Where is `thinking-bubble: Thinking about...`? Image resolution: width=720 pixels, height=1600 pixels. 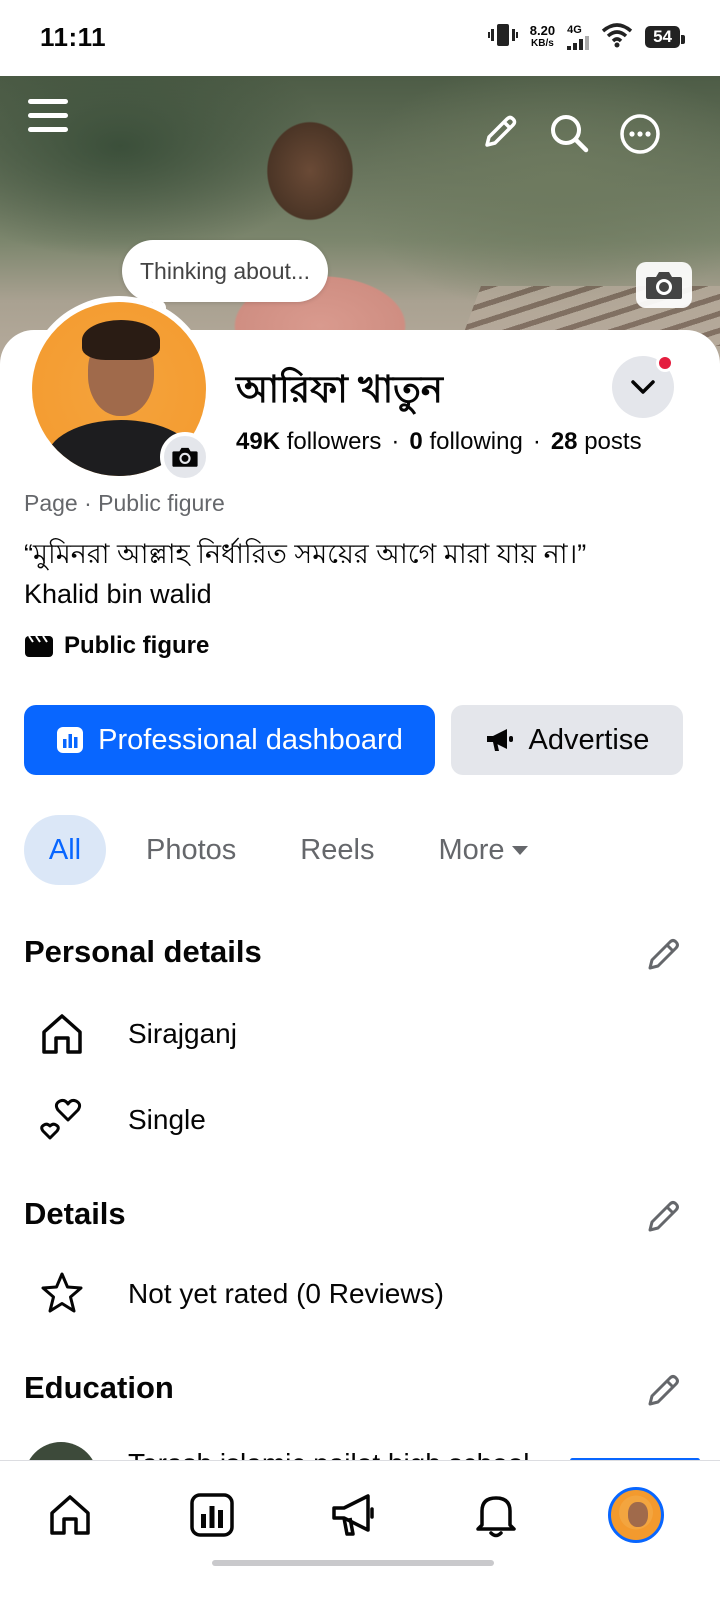
thinking-bubble: Thinking about... is located at coordinates (225, 271).